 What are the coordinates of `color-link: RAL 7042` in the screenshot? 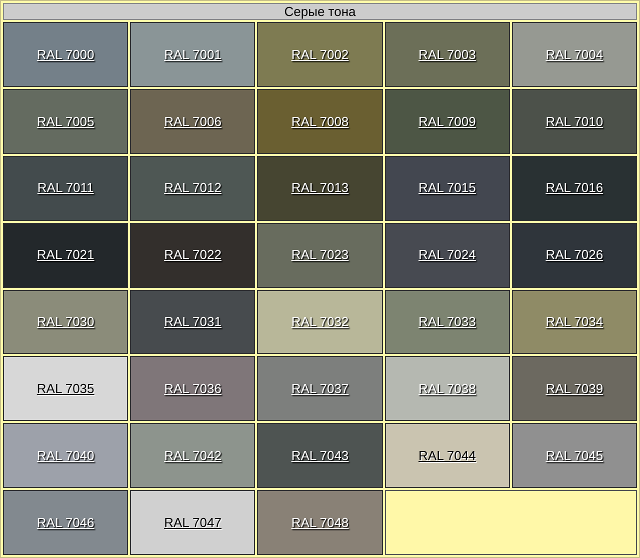 It's located at (193, 456).